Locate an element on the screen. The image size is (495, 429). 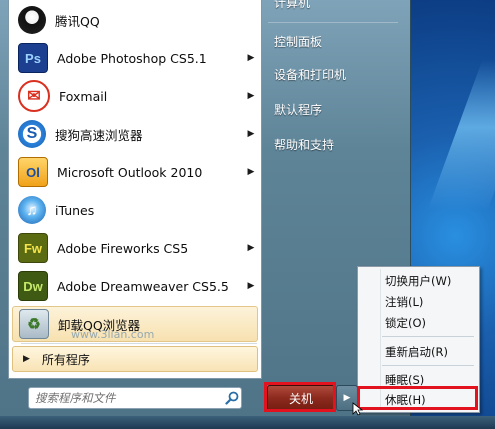
program-item-sogou: S 搜狗高速浏览器 ▶ is located at coordinates (135, 134).